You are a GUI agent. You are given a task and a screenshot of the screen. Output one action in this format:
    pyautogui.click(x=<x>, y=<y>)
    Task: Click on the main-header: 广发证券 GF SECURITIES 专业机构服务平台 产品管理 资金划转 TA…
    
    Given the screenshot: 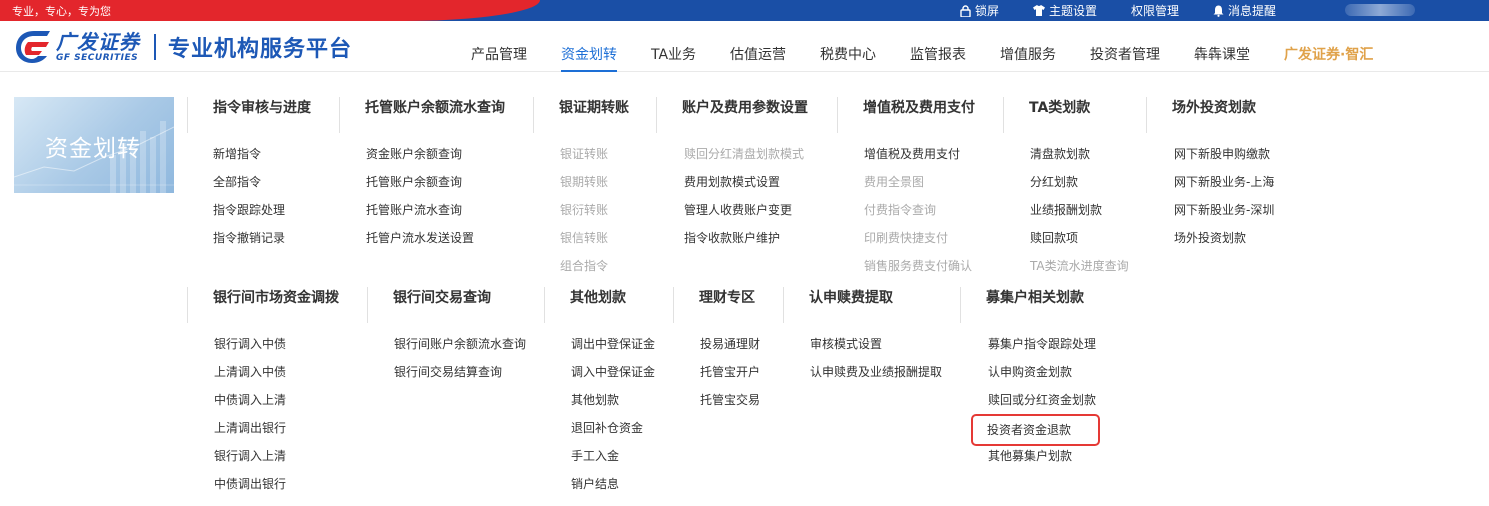 What is the action you would take?
    pyautogui.click(x=744, y=46)
    